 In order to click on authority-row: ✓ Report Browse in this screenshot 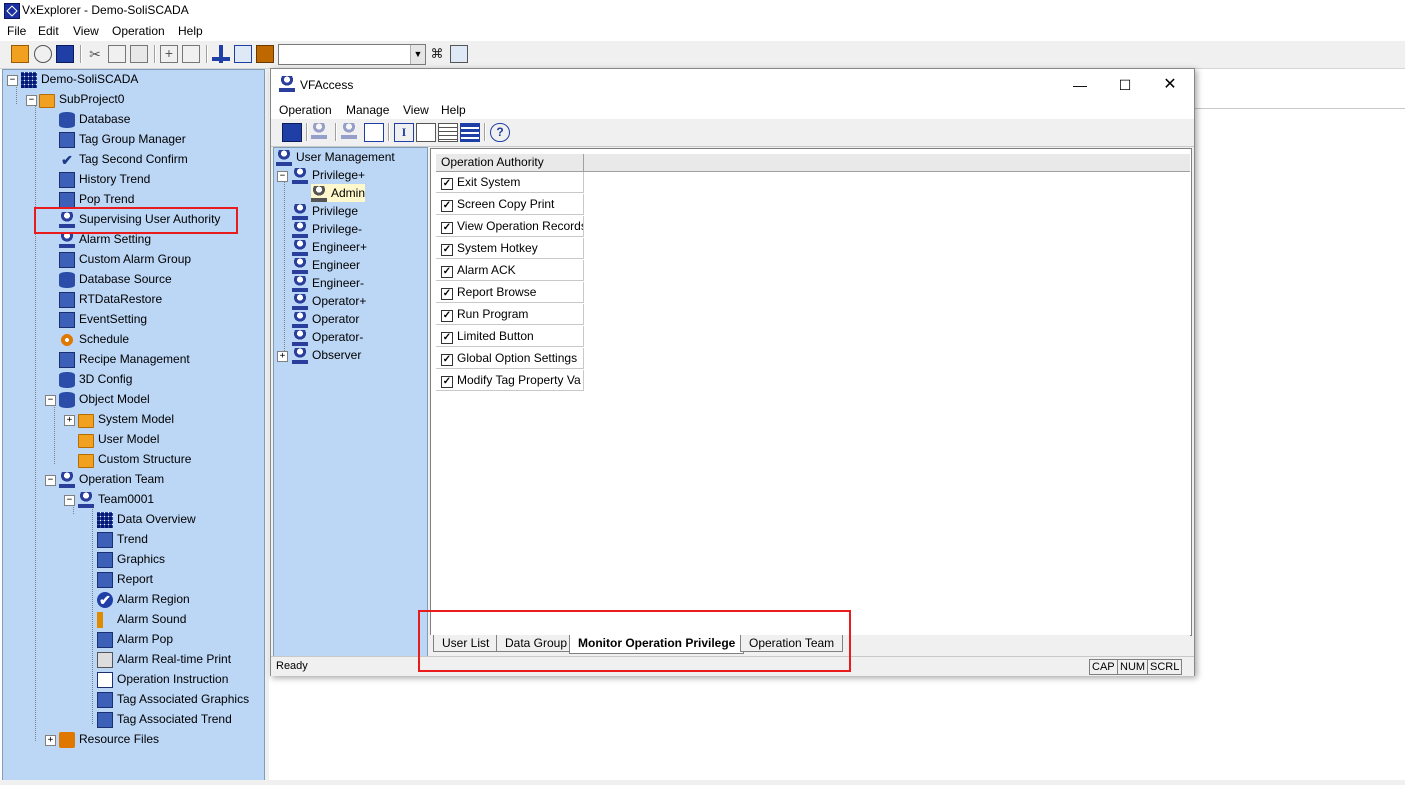, I will do `click(510, 292)`.